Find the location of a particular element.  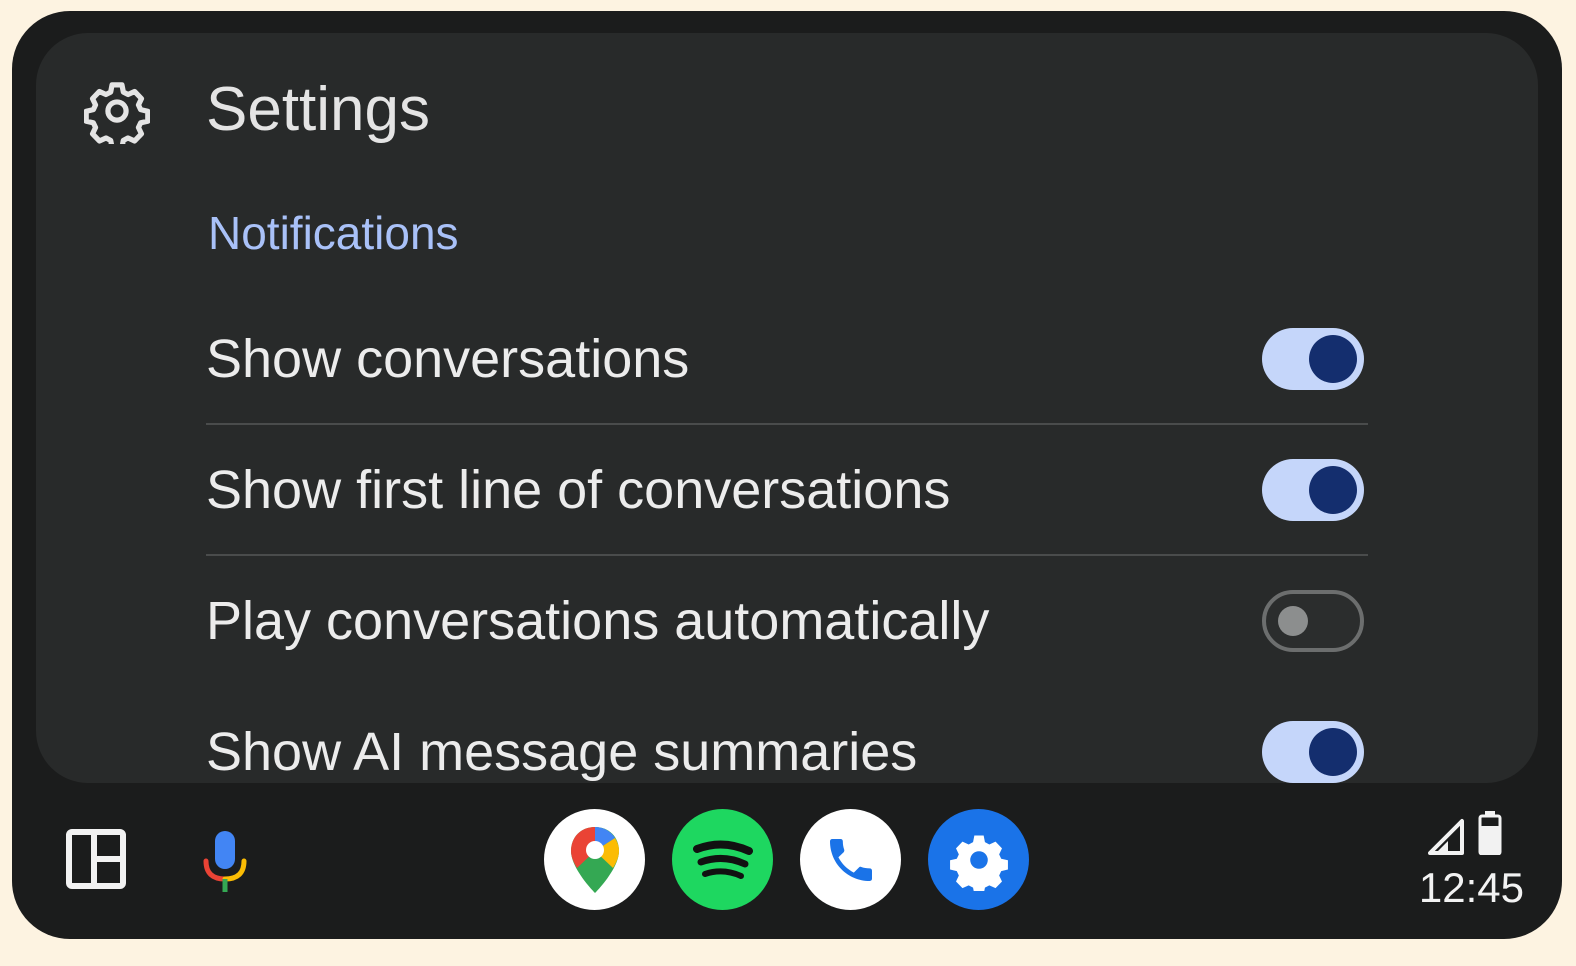

page-title: Settings is located at coordinates (318, 109).